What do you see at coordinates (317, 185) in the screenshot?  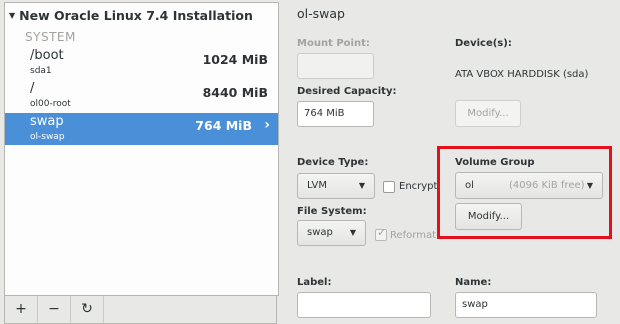 I see `device-type-value: LVM` at bounding box center [317, 185].